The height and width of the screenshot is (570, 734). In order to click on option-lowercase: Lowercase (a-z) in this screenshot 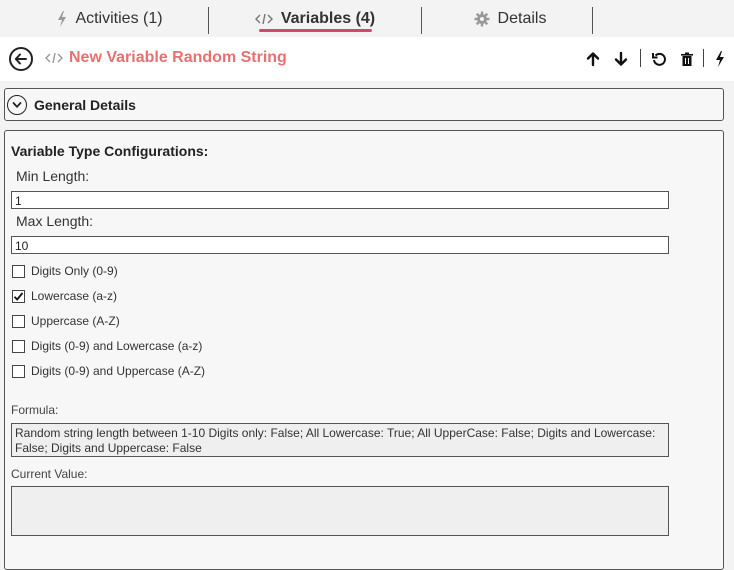, I will do `click(64, 296)`.